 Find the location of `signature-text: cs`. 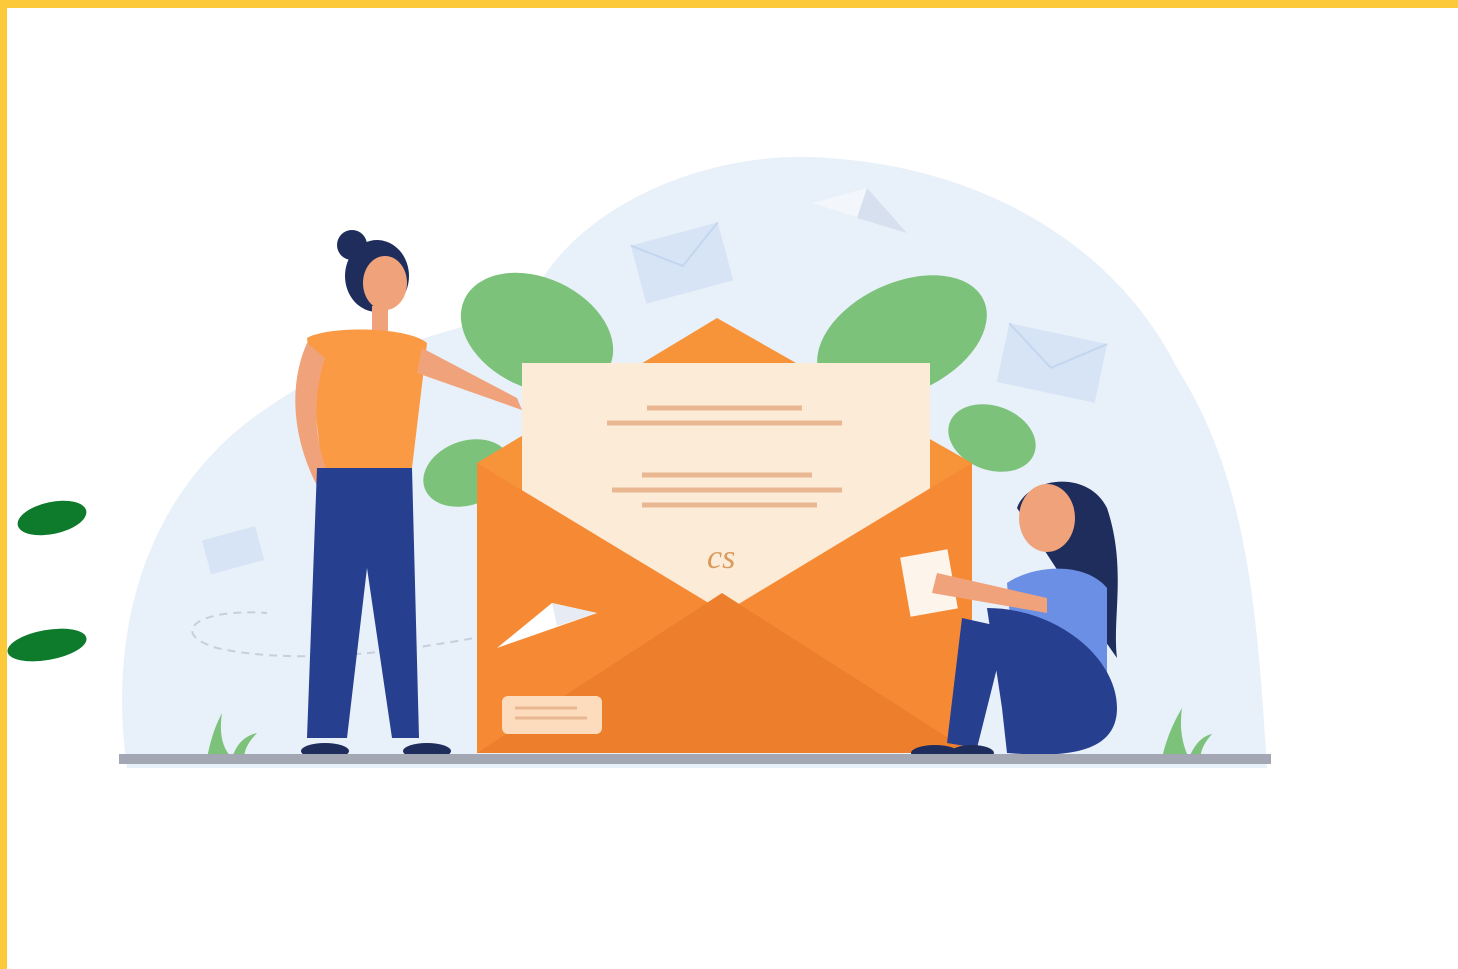

signature-text: cs is located at coordinates (721, 557).